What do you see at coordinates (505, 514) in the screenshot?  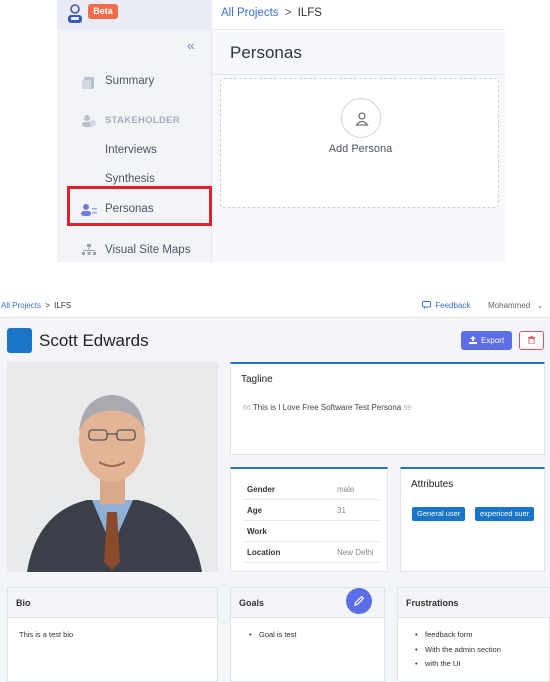 I see `attribute-chip: expericed suer` at bounding box center [505, 514].